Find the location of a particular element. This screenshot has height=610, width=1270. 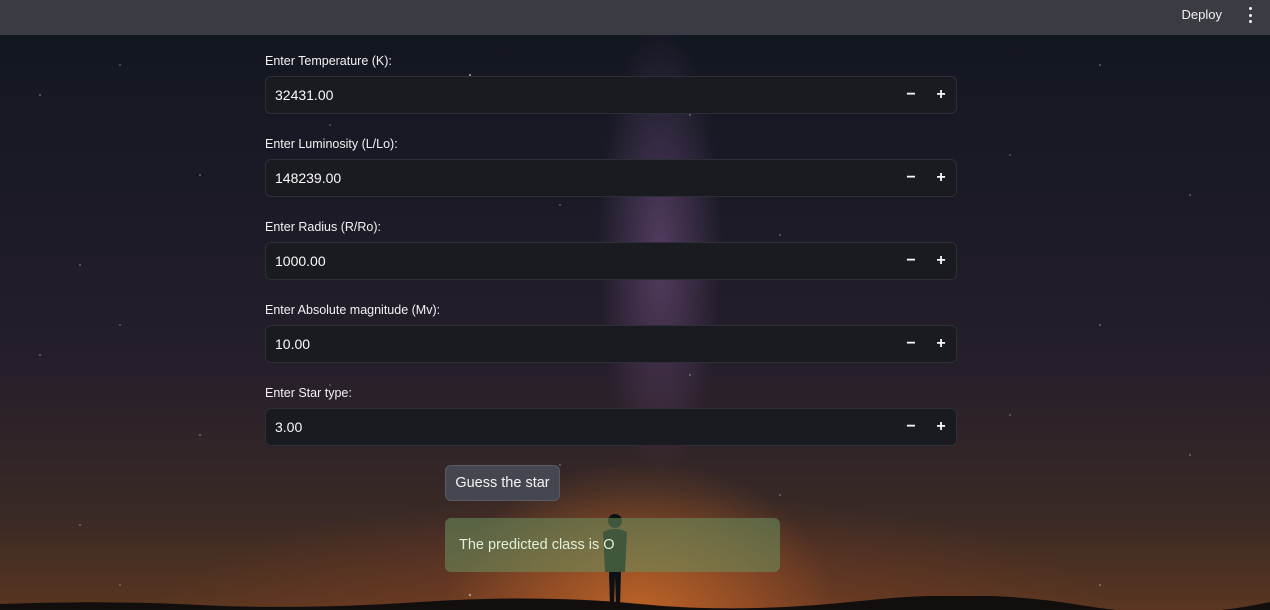

radius-label: Enter Radius (R/Ro): is located at coordinates (323, 227).